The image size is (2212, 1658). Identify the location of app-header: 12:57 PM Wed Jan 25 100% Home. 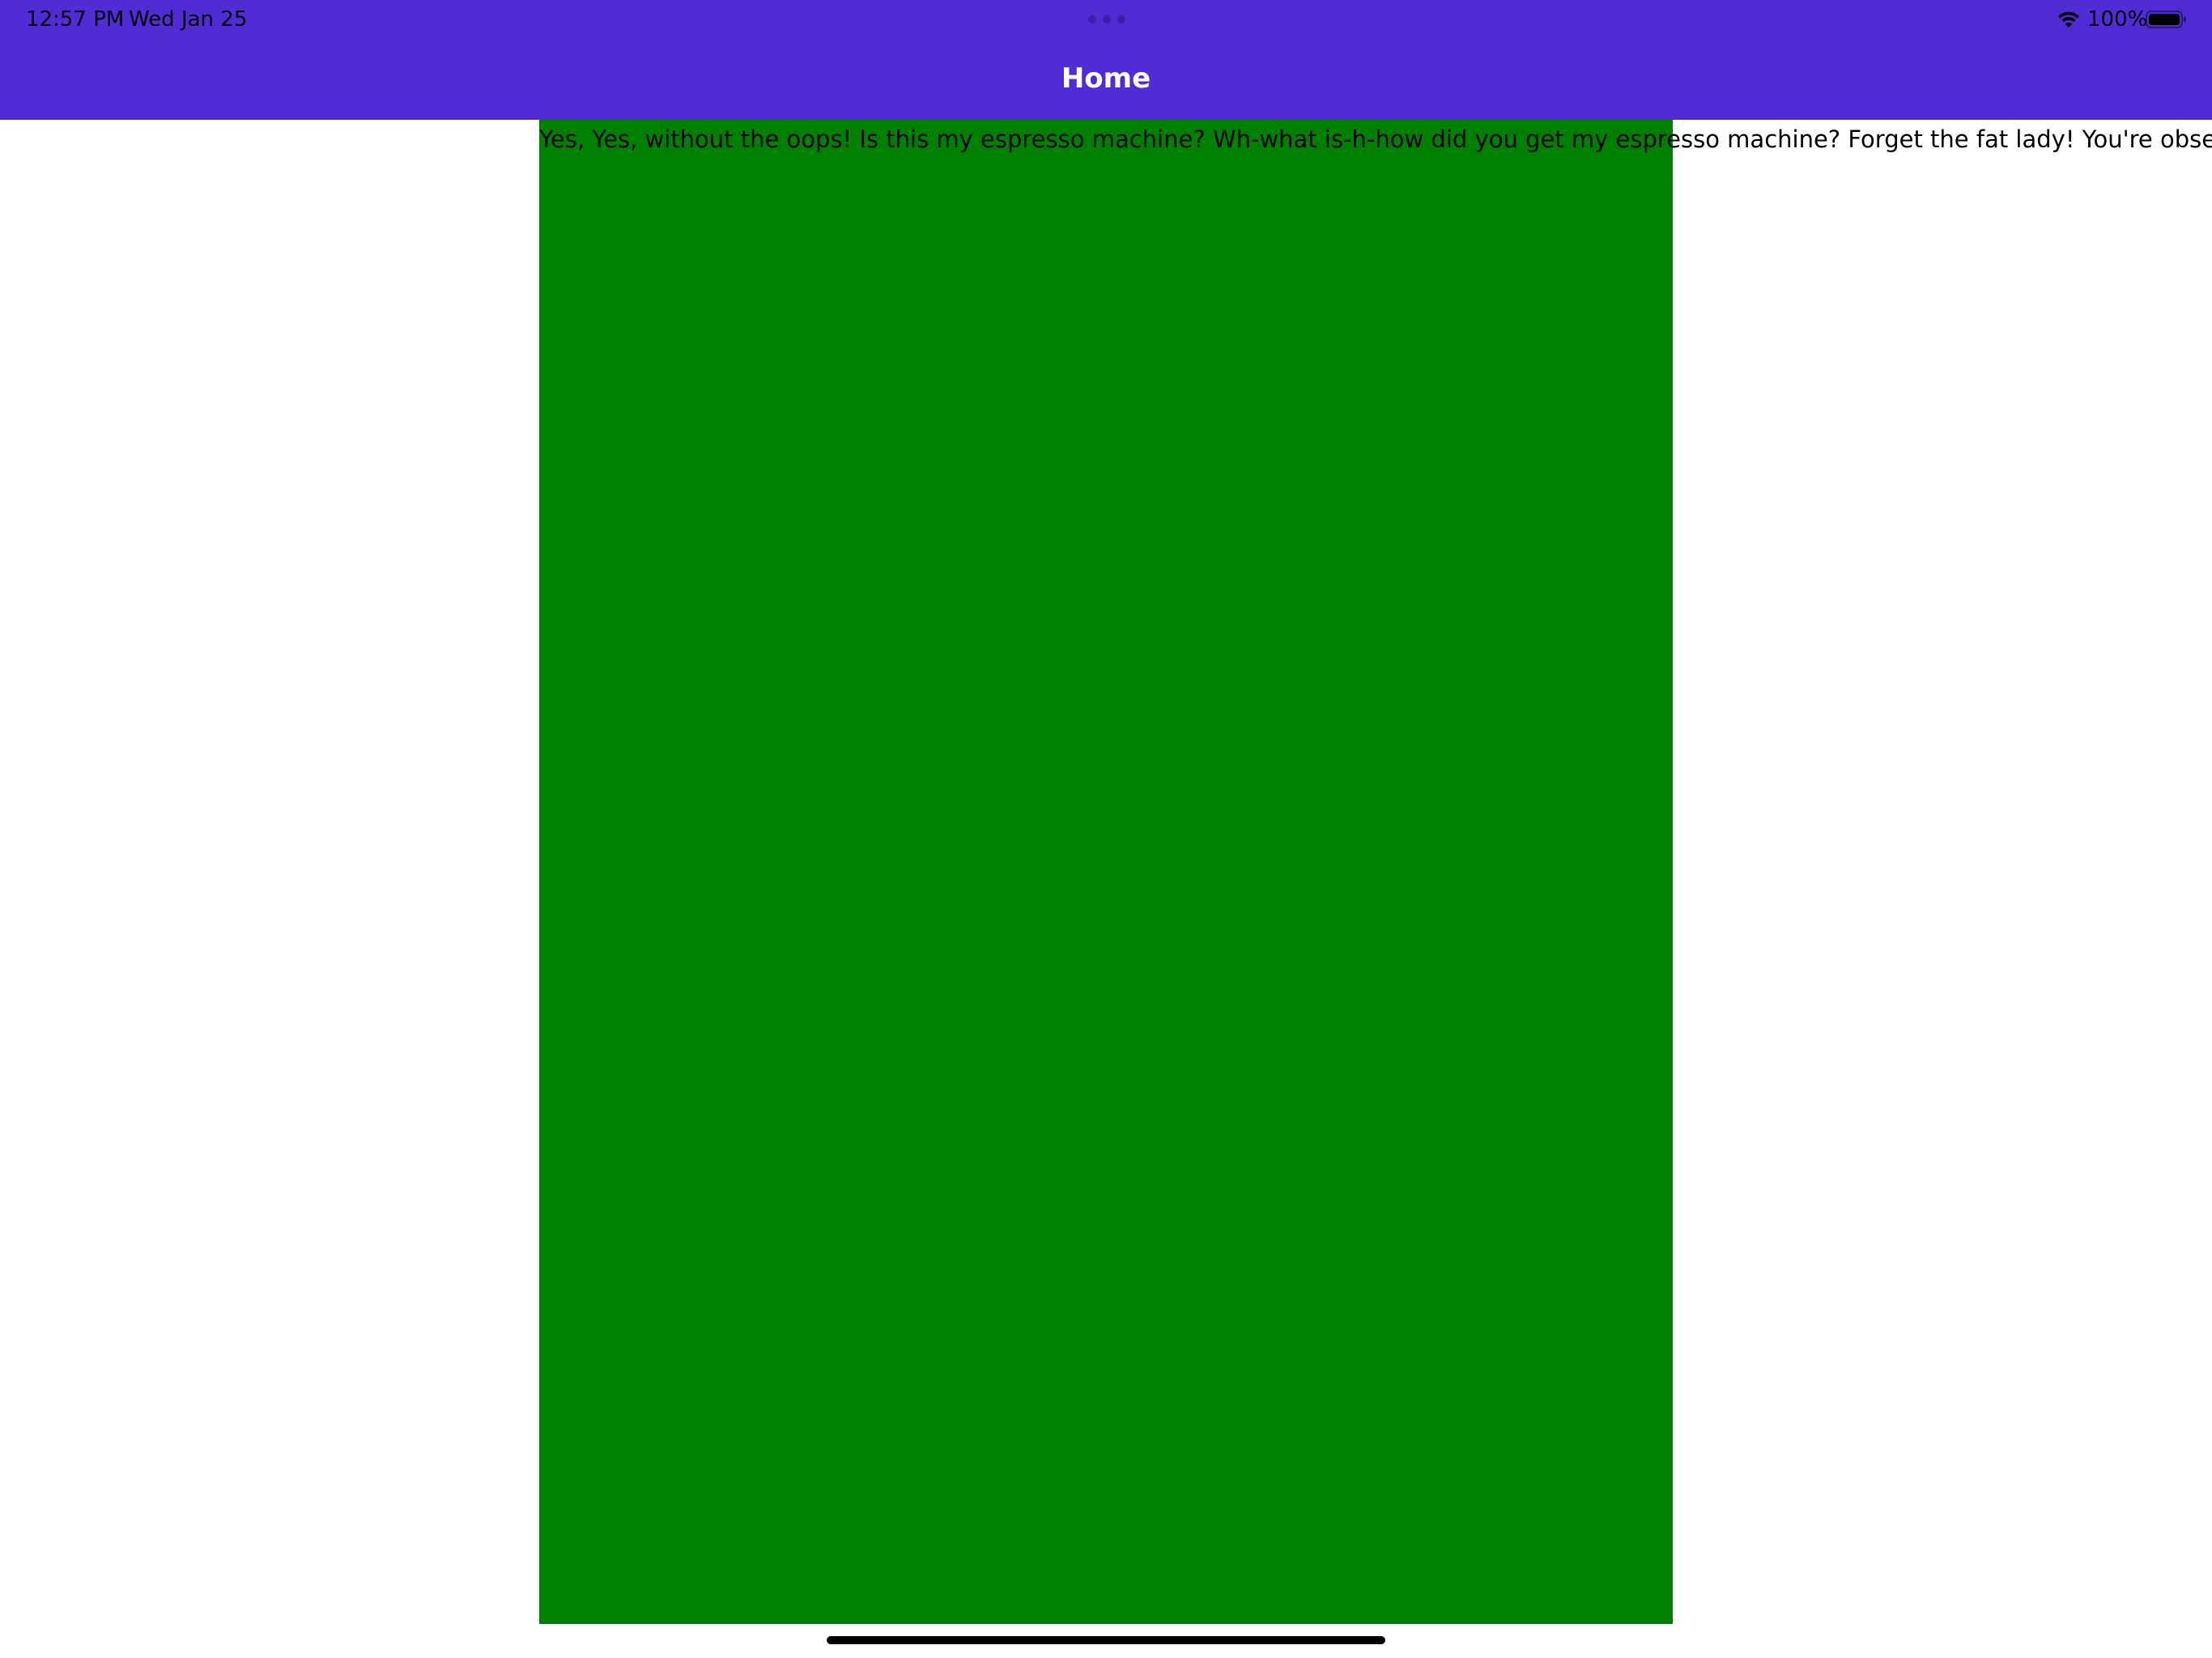
(1106, 60).